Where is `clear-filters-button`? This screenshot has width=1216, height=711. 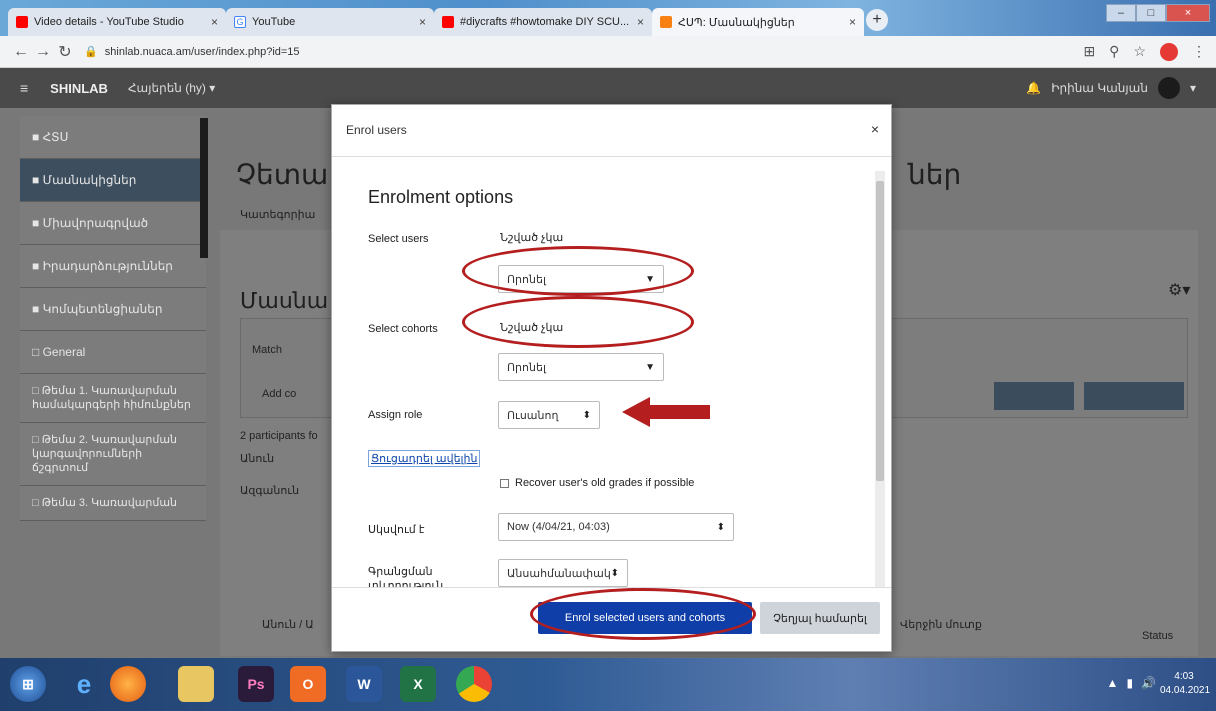
clear-filters-button is located at coordinates (1034, 396).